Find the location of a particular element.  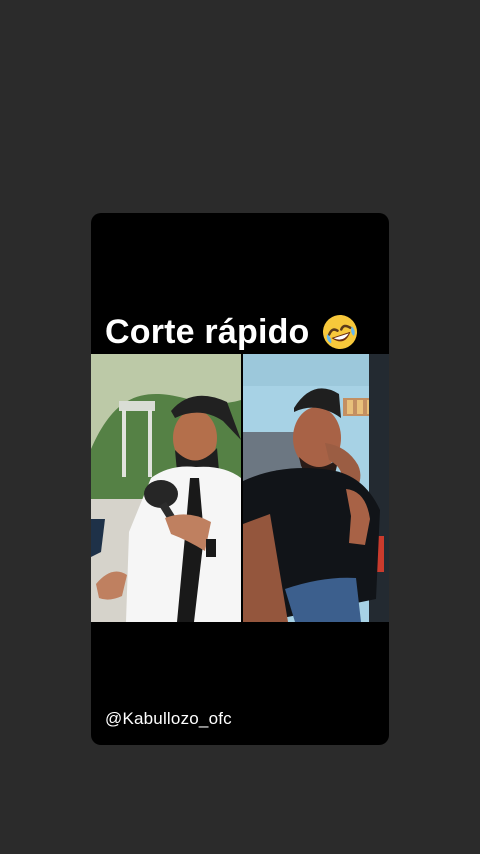

rolling-laughing-emoji-icon is located at coordinates (340, 332).